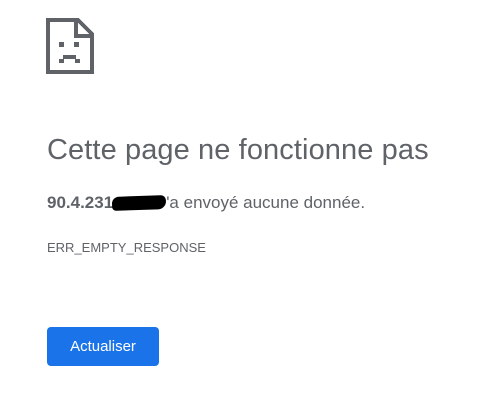 The height and width of the screenshot is (409, 504). What do you see at coordinates (80, 202) in the screenshot?
I see `host-address: 90.4.231` at bounding box center [80, 202].